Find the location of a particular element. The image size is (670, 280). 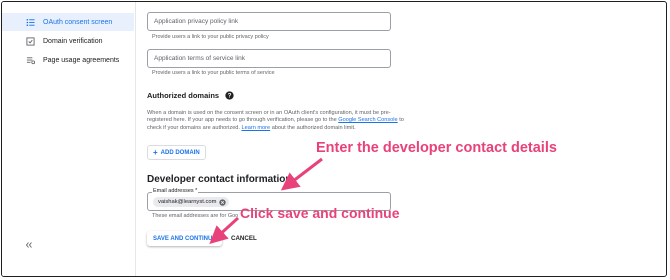

arrow-to-email-field is located at coordinates (301, 174).